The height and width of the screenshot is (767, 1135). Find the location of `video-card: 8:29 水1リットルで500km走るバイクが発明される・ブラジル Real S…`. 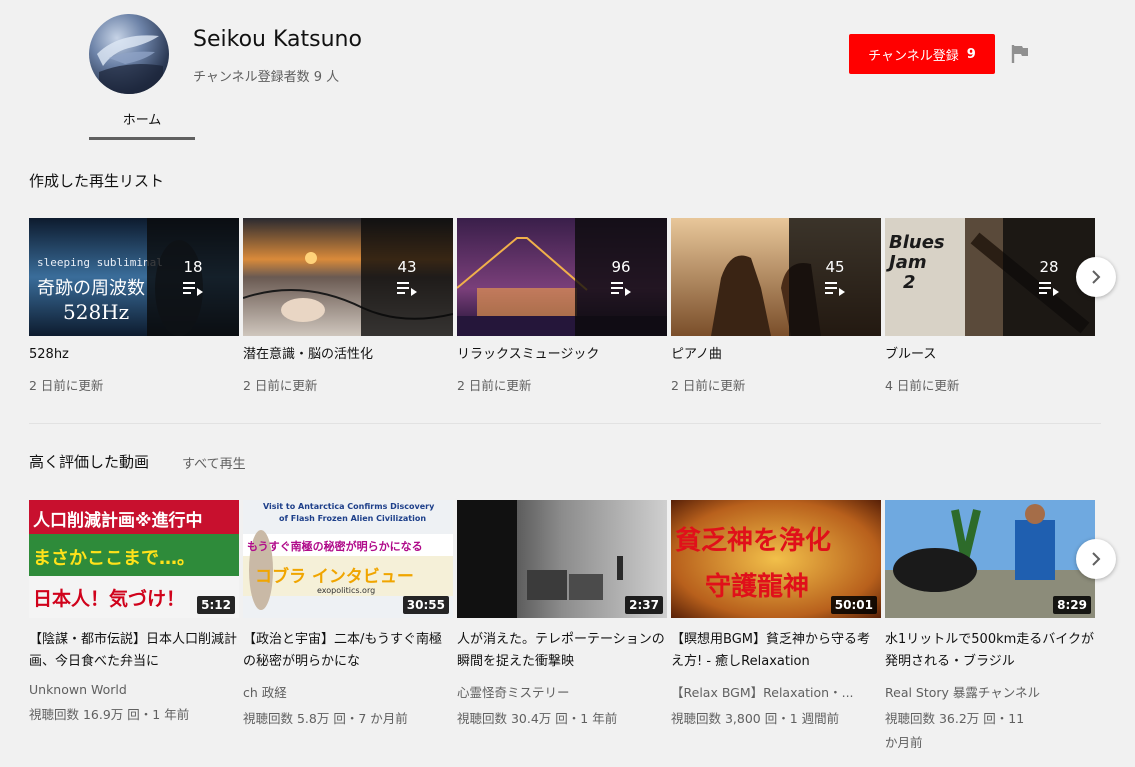

video-card: 8:29 水1リットルで500km走るバイクが発明される・ブラジル Real S… is located at coordinates (990, 627).